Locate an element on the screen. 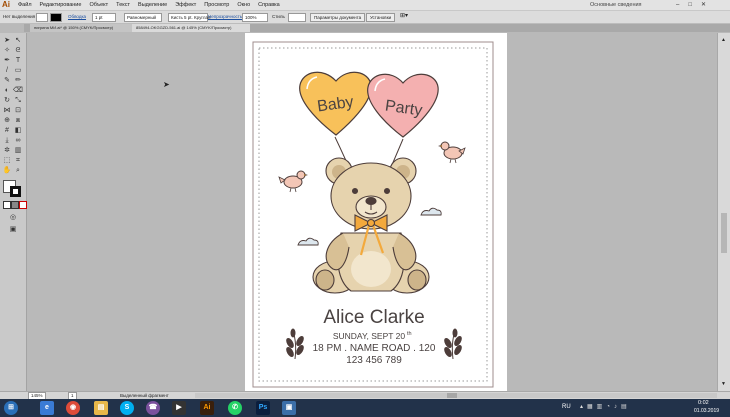 This screenshot has width=730, height=417. event-date: SUNDAY, SEPT 20 is located at coordinates (369, 336).